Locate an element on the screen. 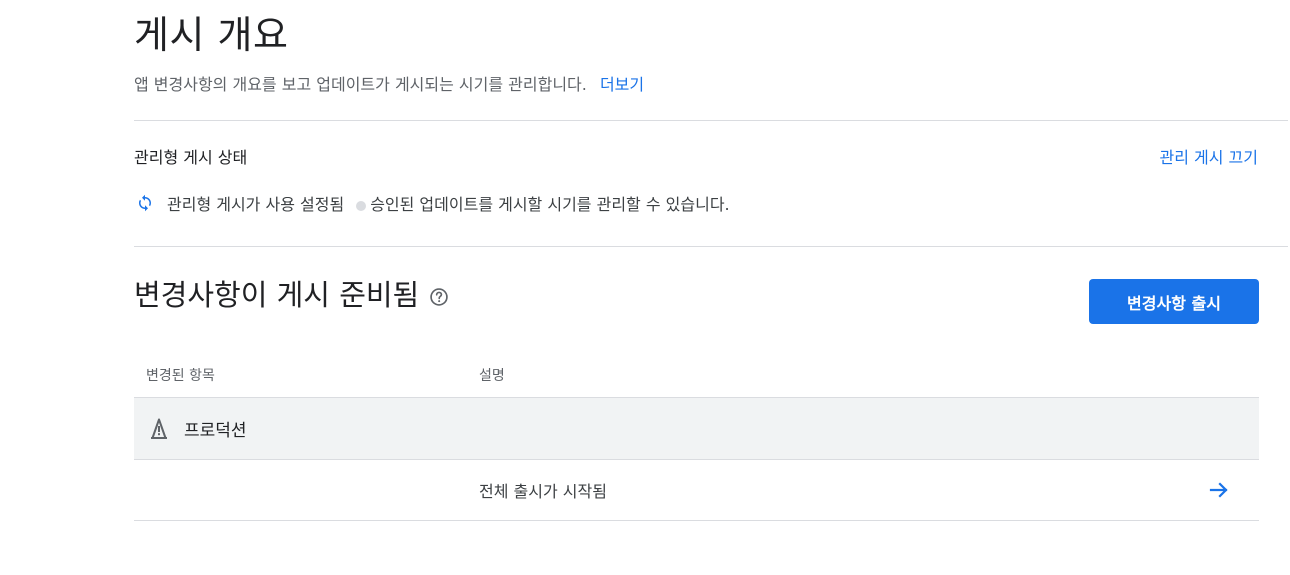  page-title: 게시 개요 is located at coordinates (211, 35).